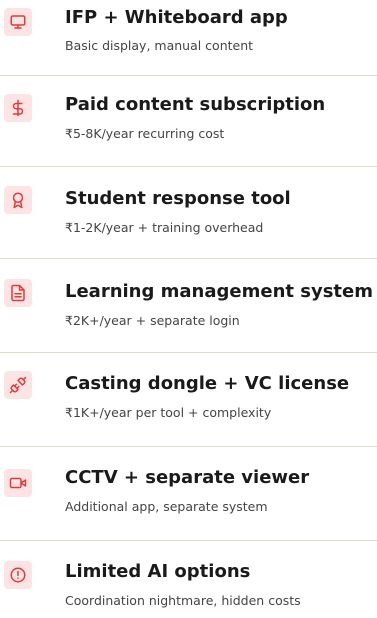 The image size is (377, 618). I want to click on award-icon, so click(18, 200).